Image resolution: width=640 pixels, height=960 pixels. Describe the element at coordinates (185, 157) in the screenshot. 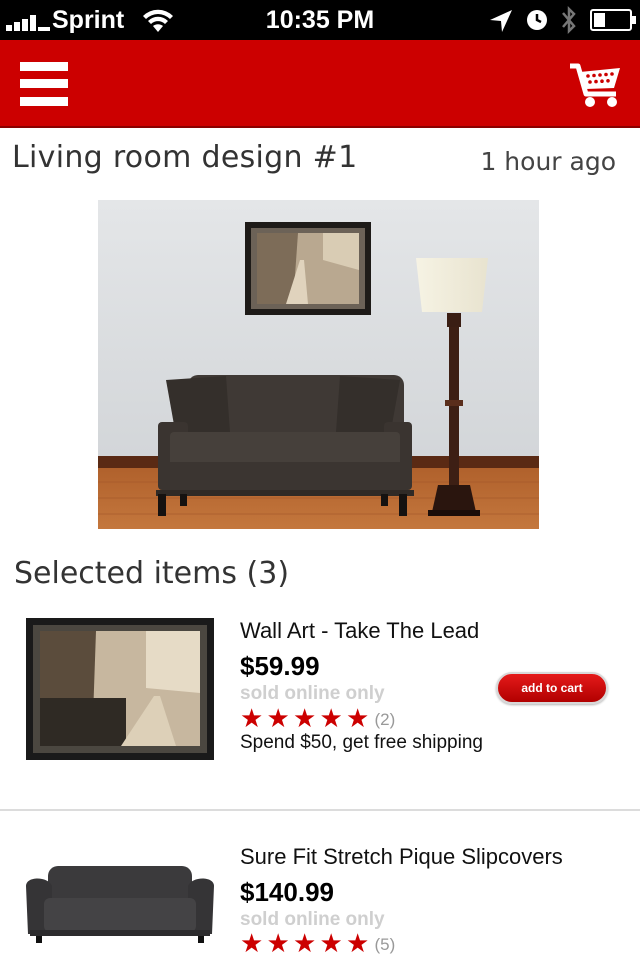

I see `page-title: Living room design #1` at that location.